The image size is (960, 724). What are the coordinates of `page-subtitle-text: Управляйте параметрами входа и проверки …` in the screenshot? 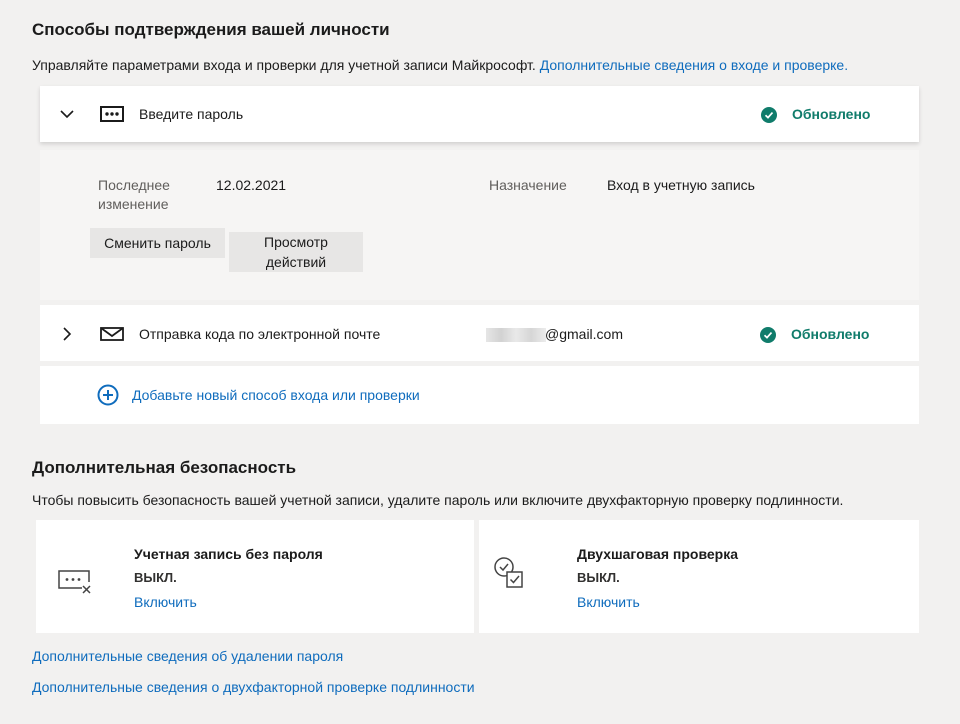 It's located at (284, 65).